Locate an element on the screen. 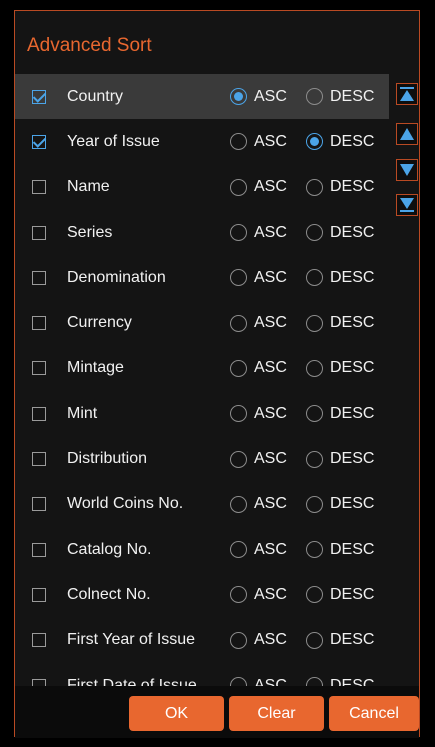 The image size is (435, 747). sort-row: Catalog No. ASC DESC is located at coordinates (202, 549).